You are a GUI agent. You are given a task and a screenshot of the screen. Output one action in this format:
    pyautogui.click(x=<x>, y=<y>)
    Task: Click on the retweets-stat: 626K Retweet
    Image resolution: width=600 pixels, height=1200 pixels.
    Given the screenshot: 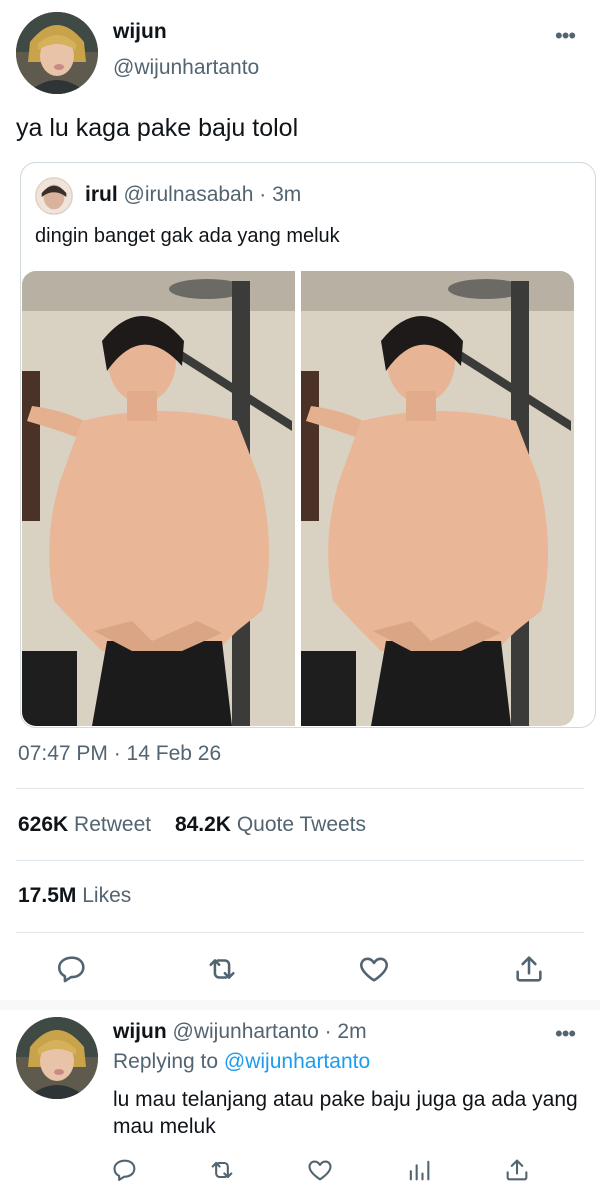 What is the action you would take?
    pyautogui.click(x=87, y=824)
    